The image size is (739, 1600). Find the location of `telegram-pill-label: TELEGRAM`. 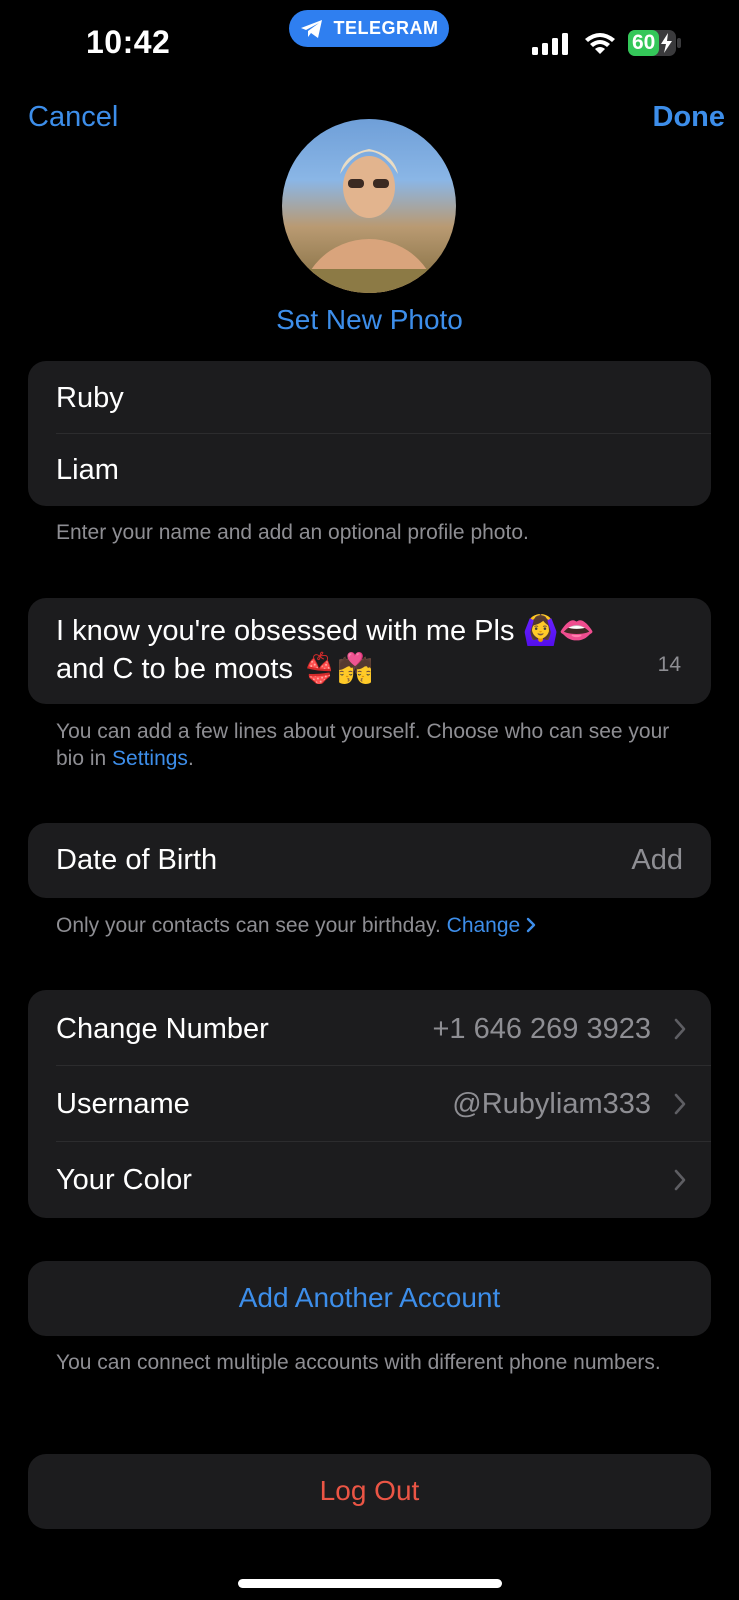

telegram-pill-label: TELEGRAM is located at coordinates (386, 28).